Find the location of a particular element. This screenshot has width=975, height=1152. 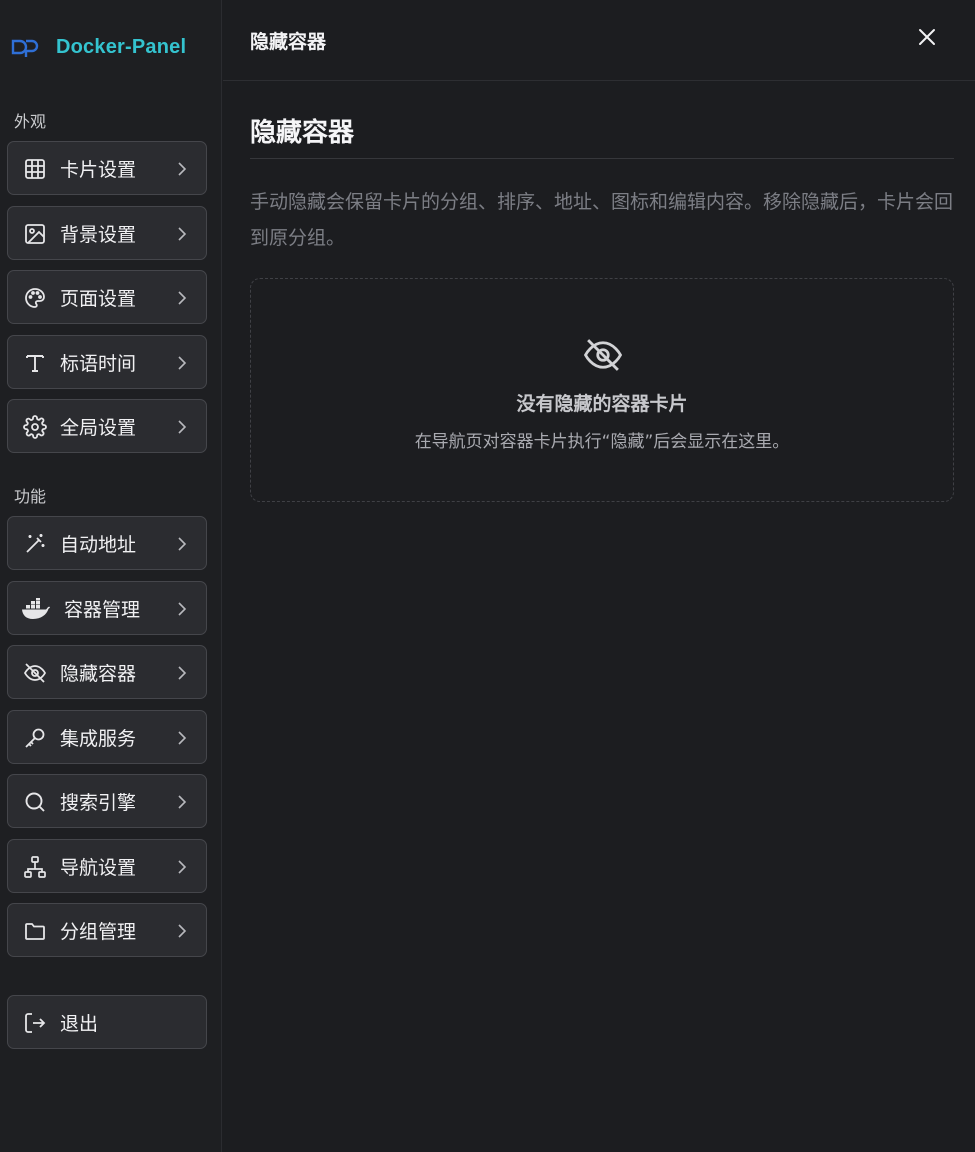

sidebar-item-card-settings: 卡片设置 is located at coordinates (107, 168).